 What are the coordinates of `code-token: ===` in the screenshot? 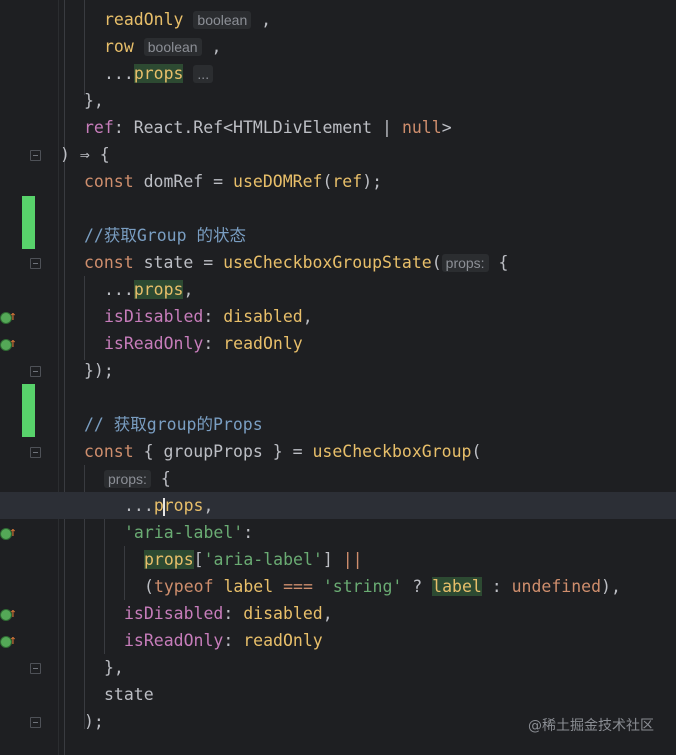 It's located at (298, 586).